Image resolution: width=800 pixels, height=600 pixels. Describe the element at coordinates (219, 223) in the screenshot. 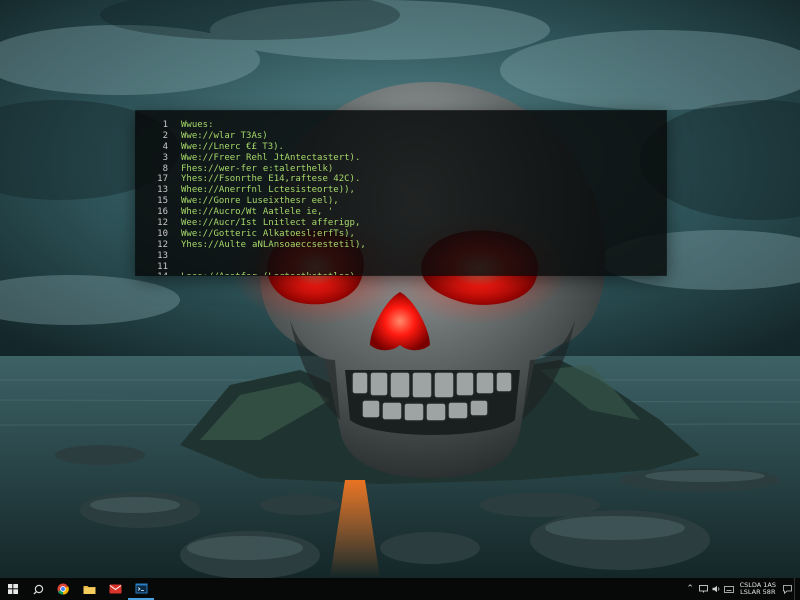

I see `line-text: Wee://Aucr/Ist` at that location.